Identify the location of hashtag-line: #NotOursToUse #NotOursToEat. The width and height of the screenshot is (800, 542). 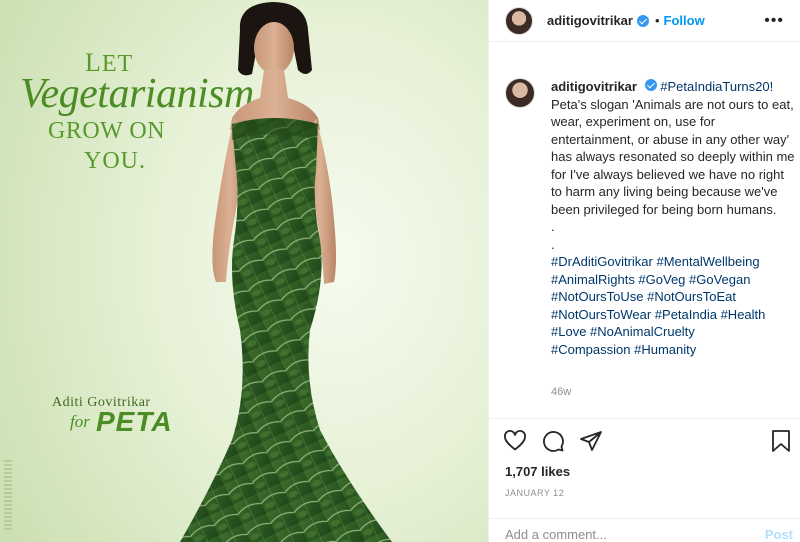
(673, 297).